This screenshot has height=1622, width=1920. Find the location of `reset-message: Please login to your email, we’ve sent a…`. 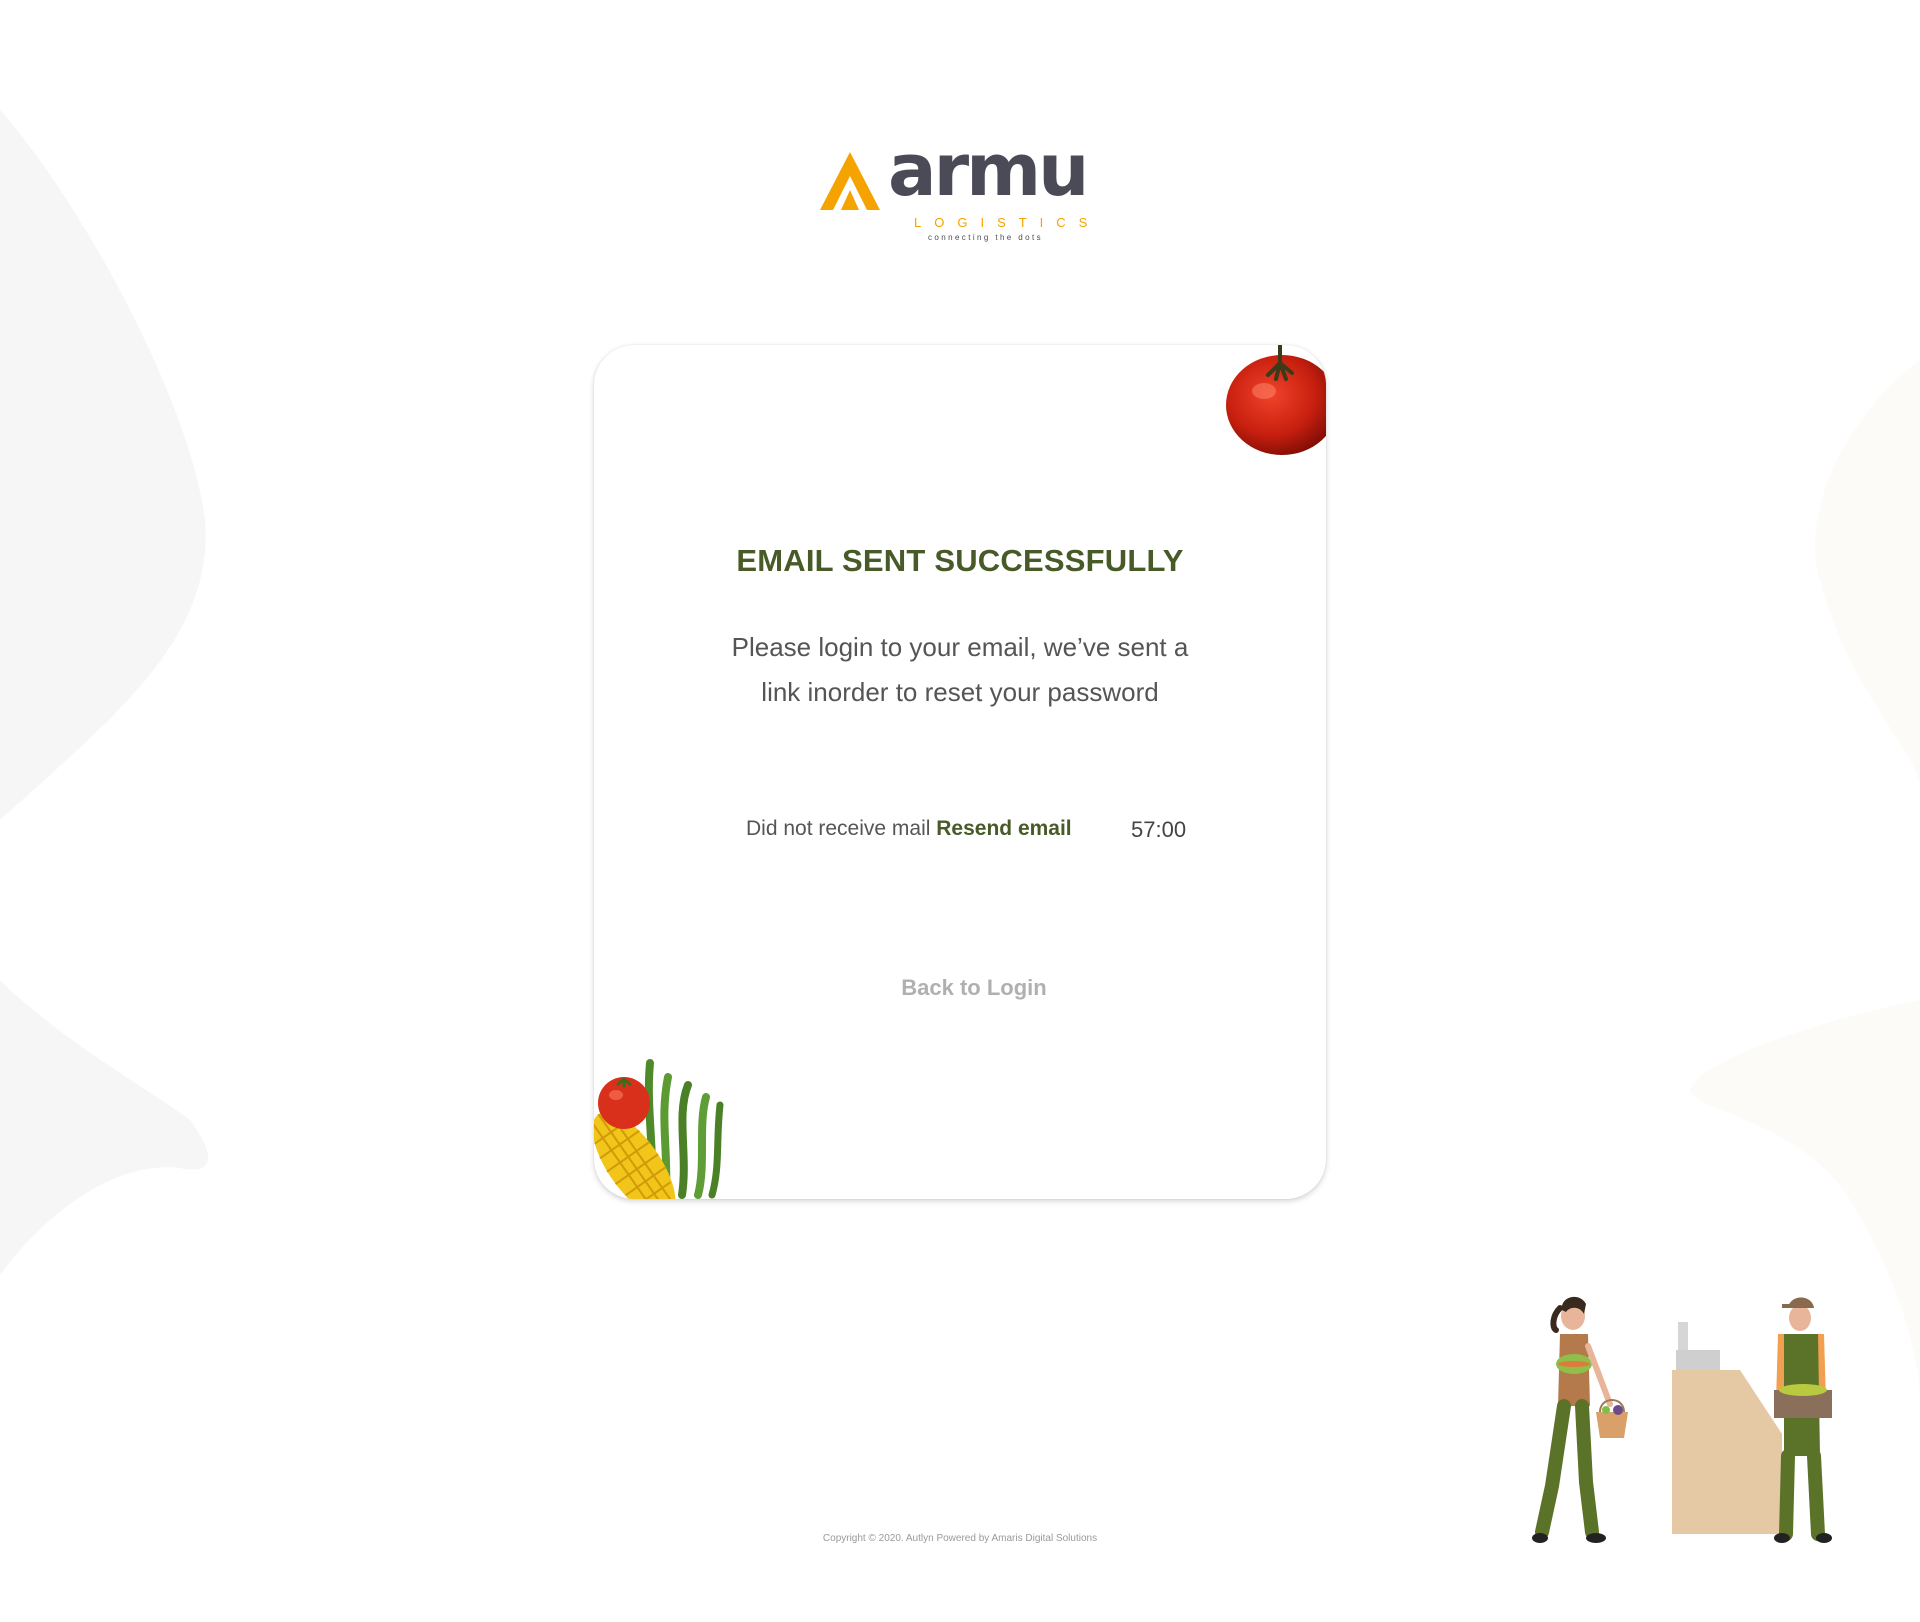

reset-message: Please login to your email, we’ve sent a… is located at coordinates (960, 669).